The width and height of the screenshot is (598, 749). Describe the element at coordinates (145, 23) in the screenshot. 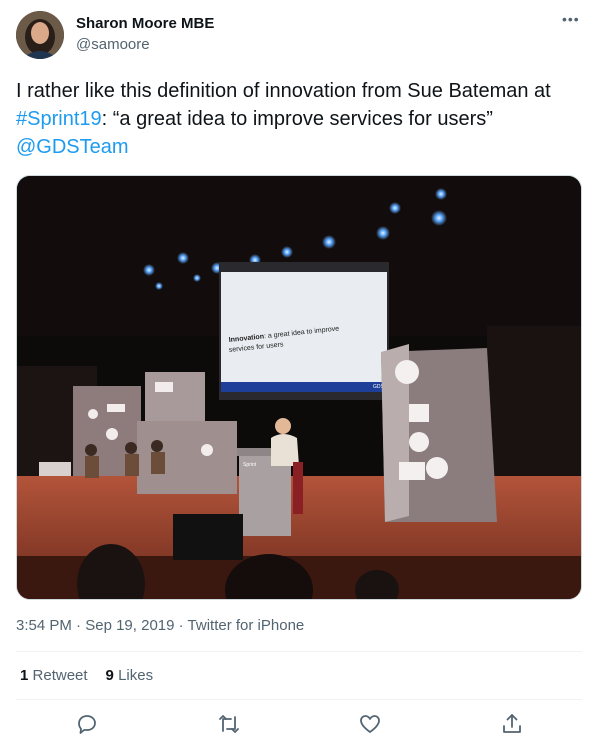

I see `author-name: Sharon Moore MBE` at that location.